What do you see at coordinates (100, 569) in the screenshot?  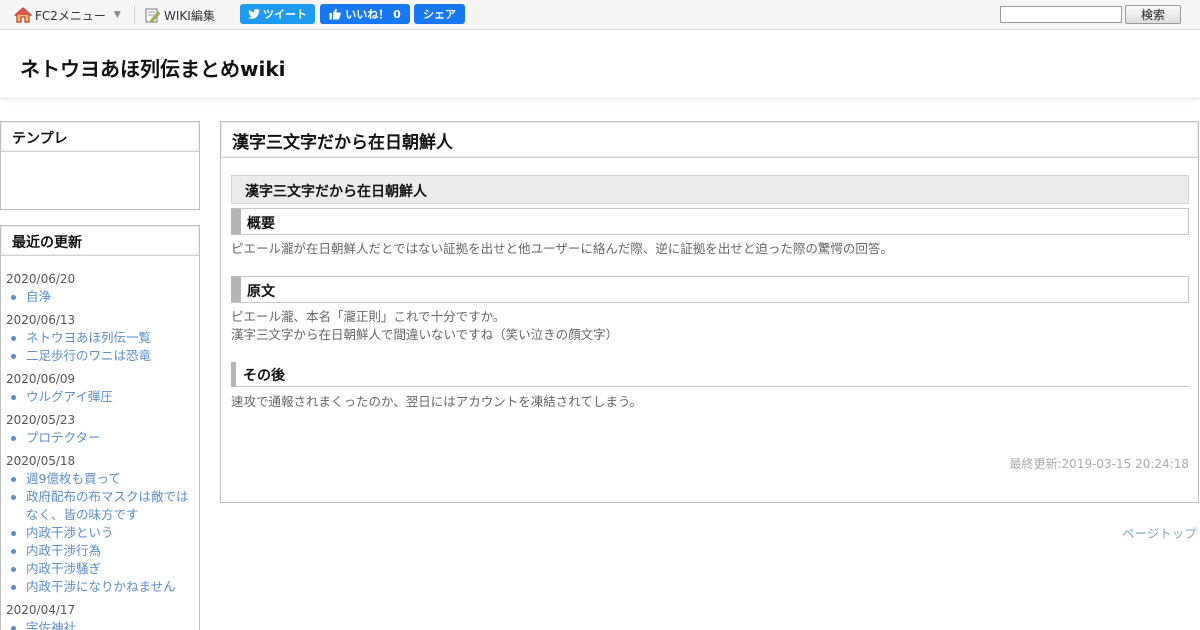 I see `list-item: 内政干渉騒ぎ` at bounding box center [100, 569].